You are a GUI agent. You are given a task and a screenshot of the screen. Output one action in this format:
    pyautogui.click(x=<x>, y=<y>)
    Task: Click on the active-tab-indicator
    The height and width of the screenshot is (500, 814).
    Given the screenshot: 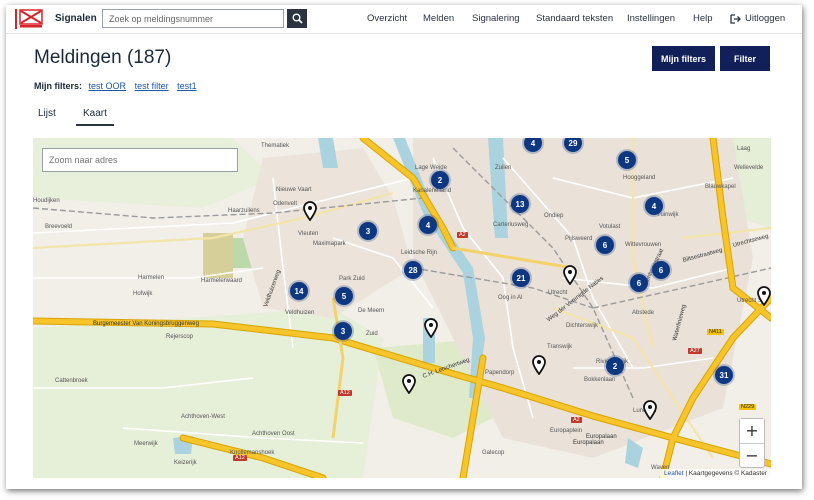 What is the action you would take?
    pyautogui.click(x=95, y=125)
    